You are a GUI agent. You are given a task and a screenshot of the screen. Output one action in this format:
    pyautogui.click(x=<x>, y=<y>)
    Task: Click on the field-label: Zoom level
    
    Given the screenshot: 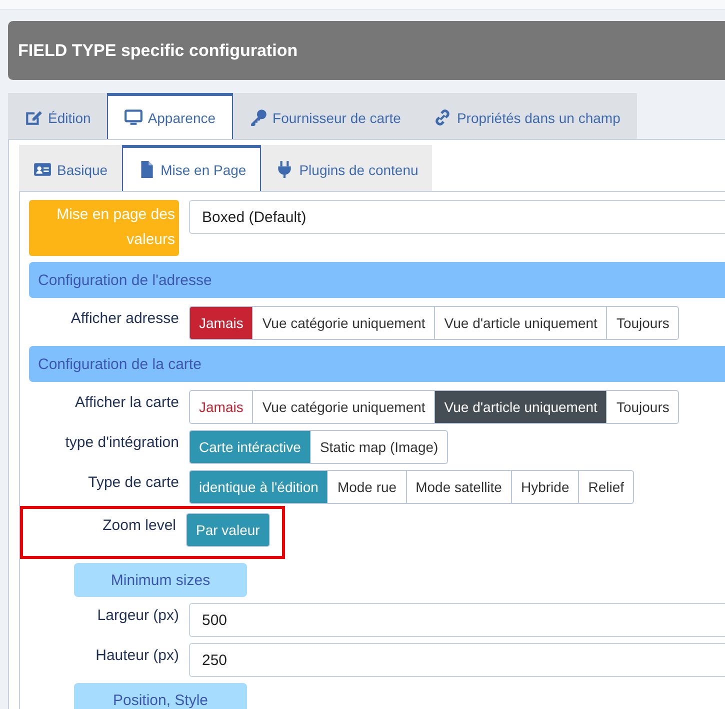 What is the action you would take?
    pyautogui.click(x=139, y=526)
    